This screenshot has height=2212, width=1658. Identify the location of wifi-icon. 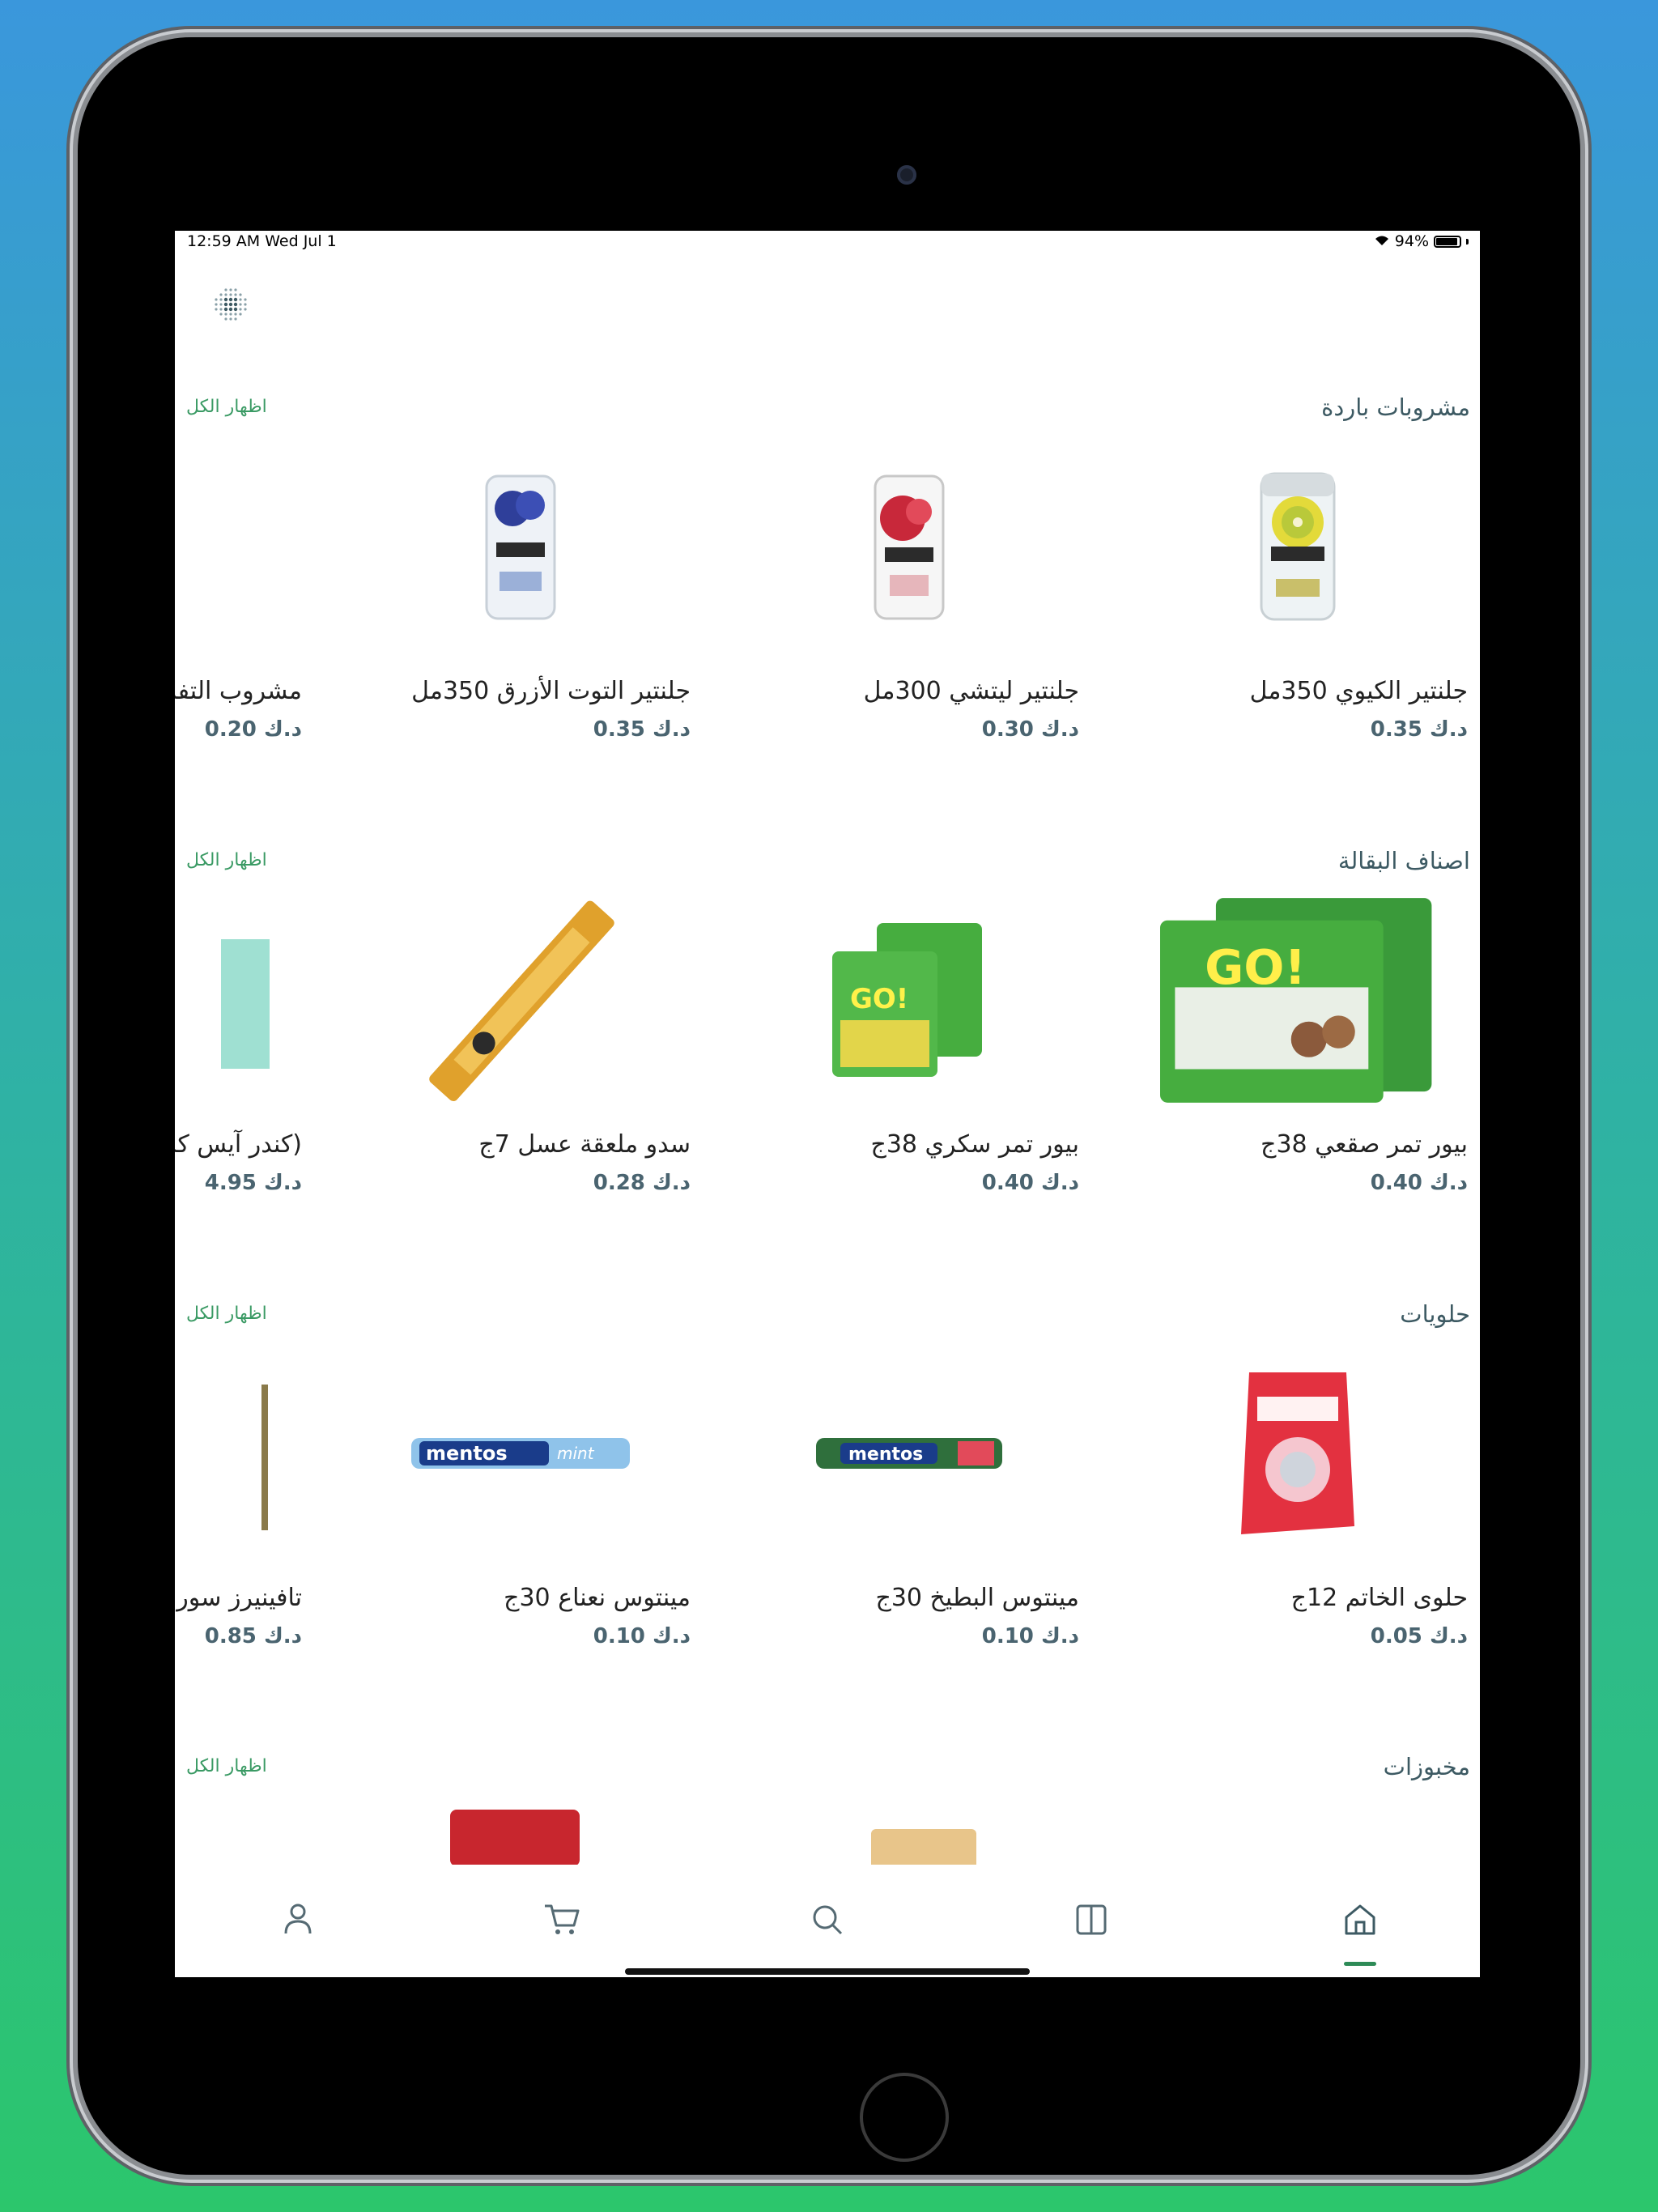
(1382, 241).